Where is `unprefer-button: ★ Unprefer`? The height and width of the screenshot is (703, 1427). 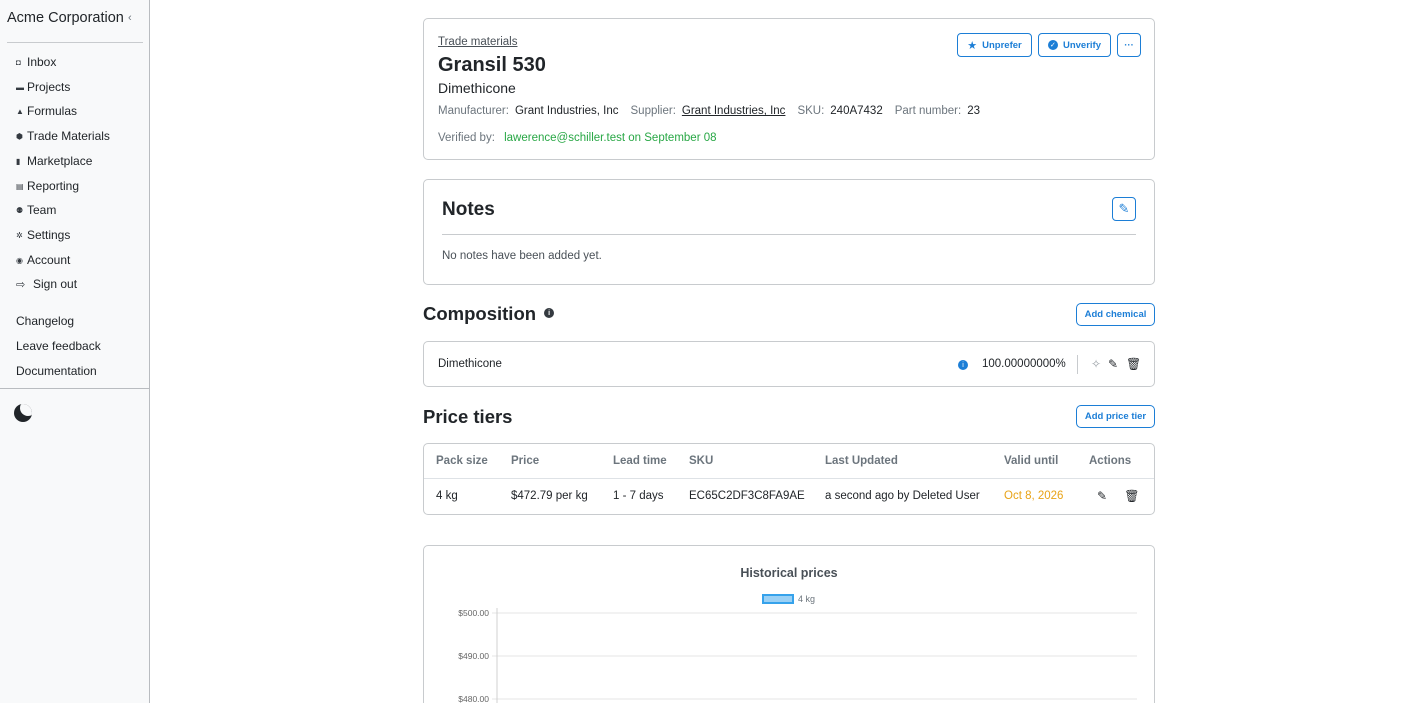 unprefer-button: ★ Unprefer is located at coordinates (994, 45).